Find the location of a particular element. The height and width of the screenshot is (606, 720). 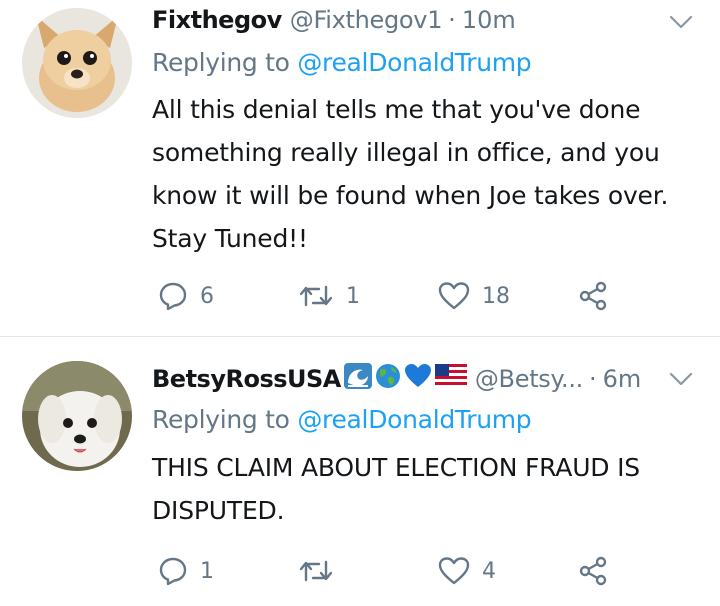

like-button: 18 is located at coordinates (474, 296).